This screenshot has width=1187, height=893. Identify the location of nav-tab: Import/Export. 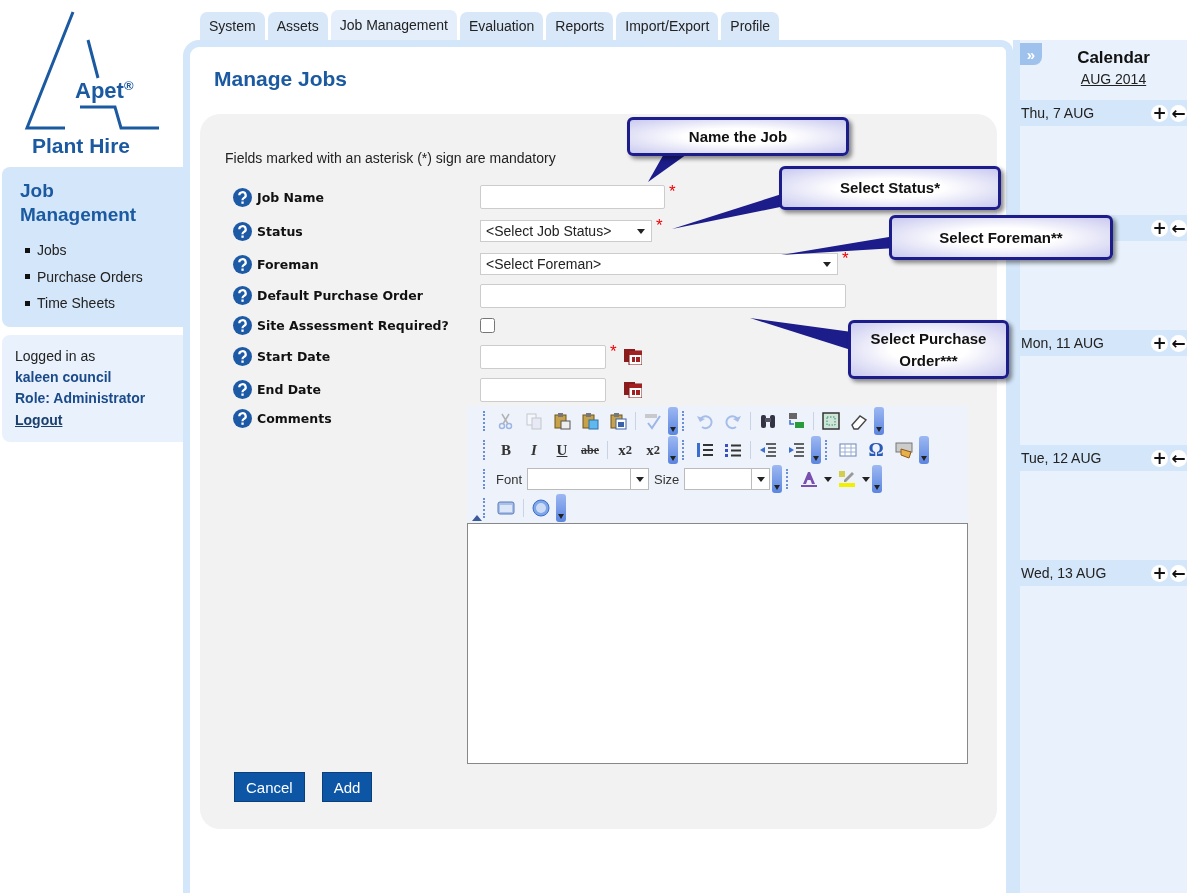
(667, 26).